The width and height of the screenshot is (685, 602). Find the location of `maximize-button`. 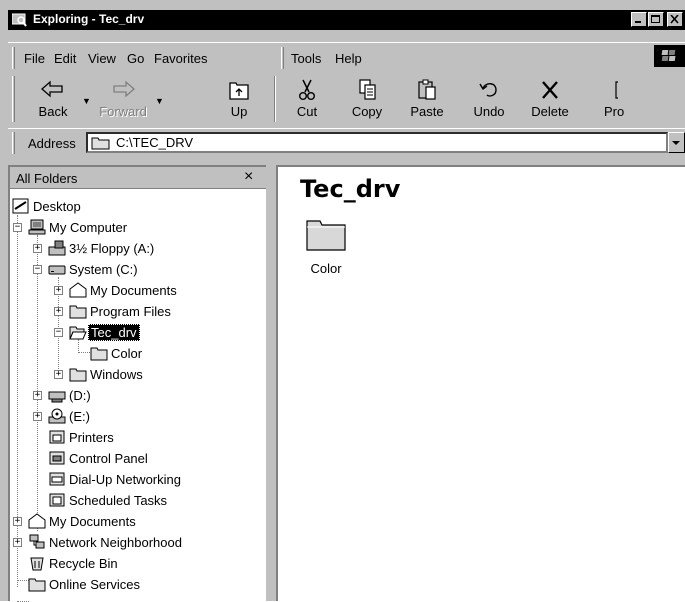

maximize-button is located at coordinates (656, 19).